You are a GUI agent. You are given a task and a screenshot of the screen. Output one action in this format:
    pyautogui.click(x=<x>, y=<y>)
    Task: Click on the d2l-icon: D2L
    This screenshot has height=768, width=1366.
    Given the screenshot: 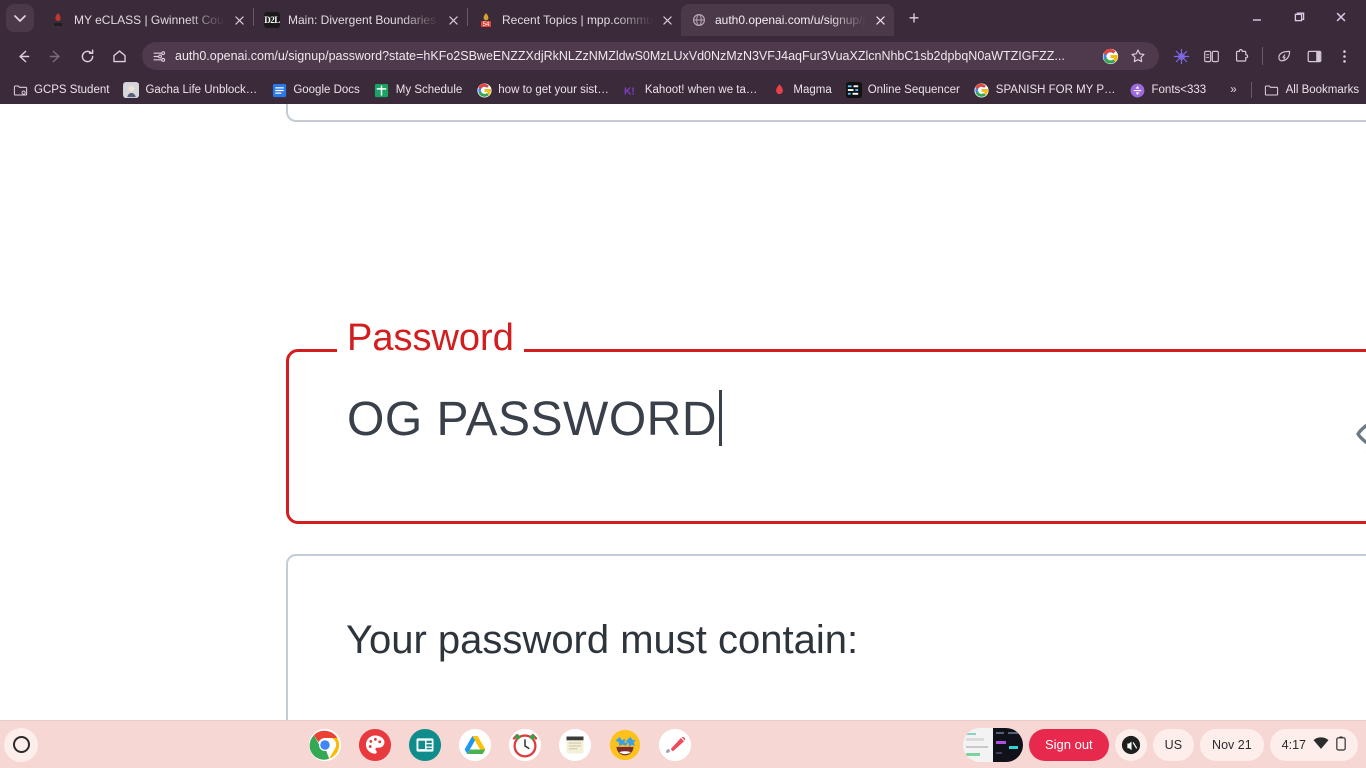 What is the action you would take?
    pyautogui.click(x=272, y=20)
    